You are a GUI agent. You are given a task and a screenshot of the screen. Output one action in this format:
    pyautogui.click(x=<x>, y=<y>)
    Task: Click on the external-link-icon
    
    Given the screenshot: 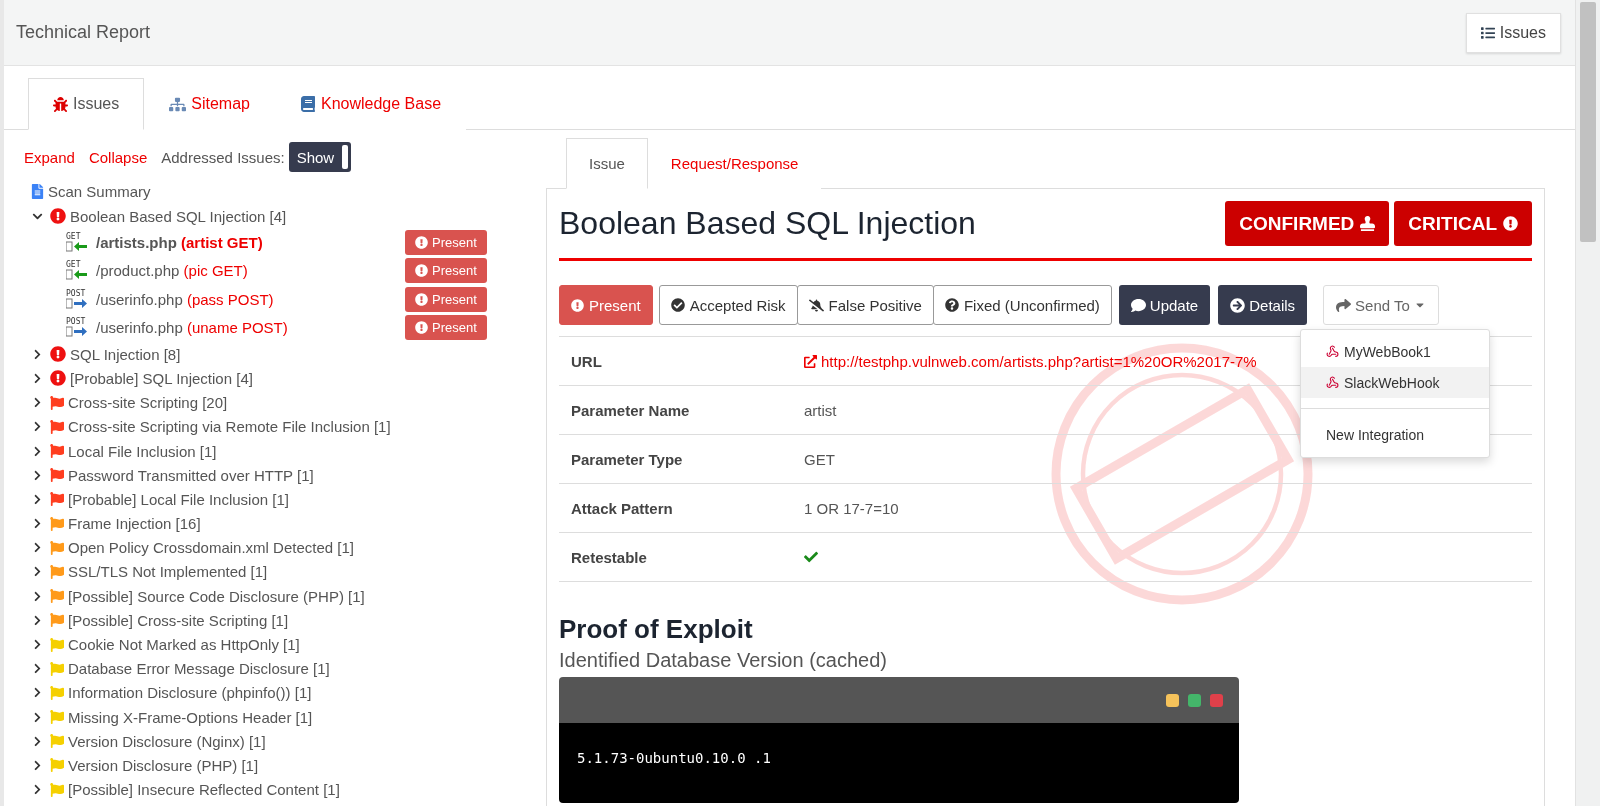 What is the action you would take?
    pyautogui.click(x=810, y=361)
    